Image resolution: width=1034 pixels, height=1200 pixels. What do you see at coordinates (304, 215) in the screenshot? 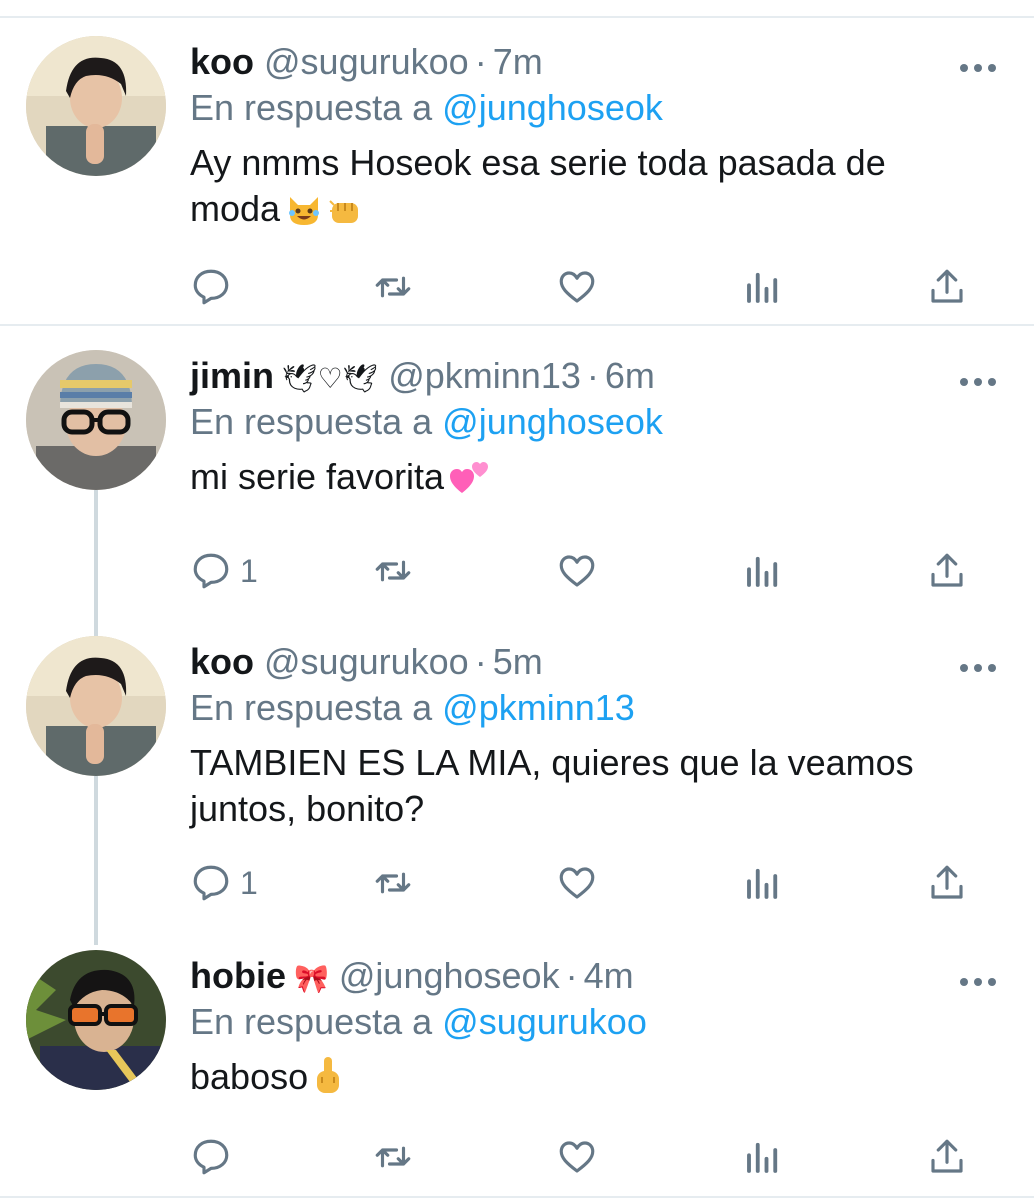
I see `laughing-cat-emoji` at bounding box center [304, 215].